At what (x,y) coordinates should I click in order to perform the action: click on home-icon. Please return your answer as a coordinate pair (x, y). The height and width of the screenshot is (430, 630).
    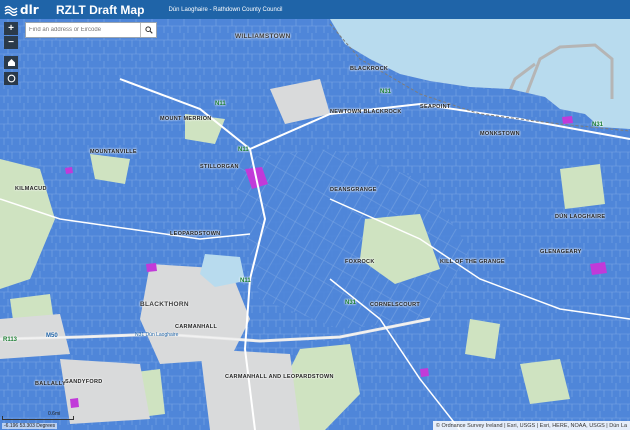
    Looking at the image, I should click on (11, 62).